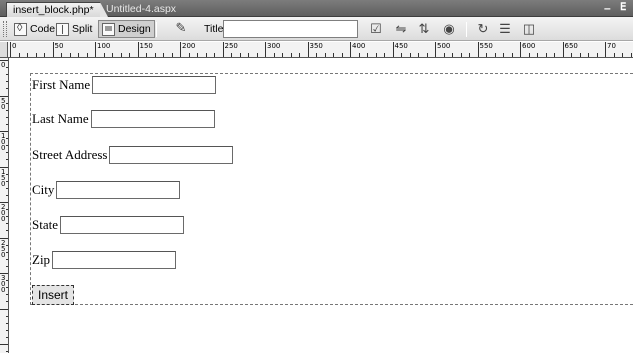 The image size is (633, 353). Describe the element at coordinates (74, 29) in the screenshot. I see `split-view-button: Split` at that location.